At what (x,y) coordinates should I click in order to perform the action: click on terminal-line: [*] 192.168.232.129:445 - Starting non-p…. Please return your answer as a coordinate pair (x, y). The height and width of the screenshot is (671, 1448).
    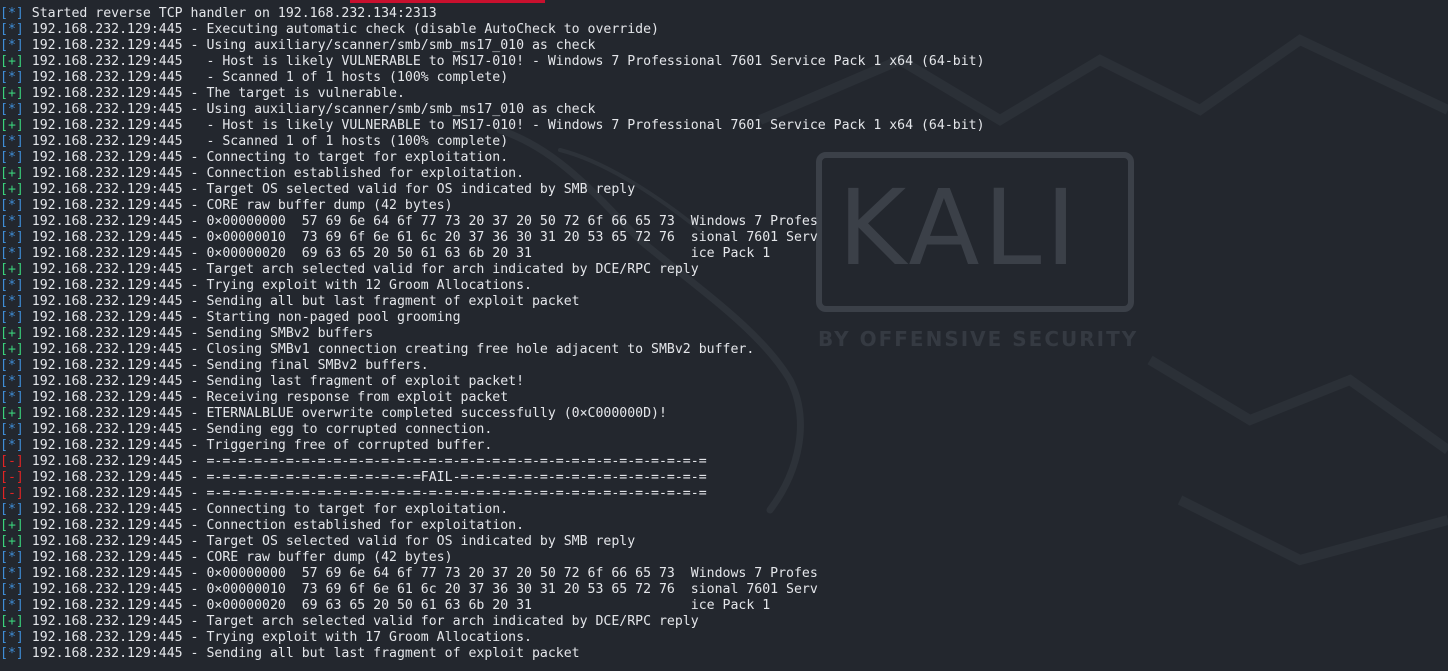
    Looking at the image, I should click on (492, 318).